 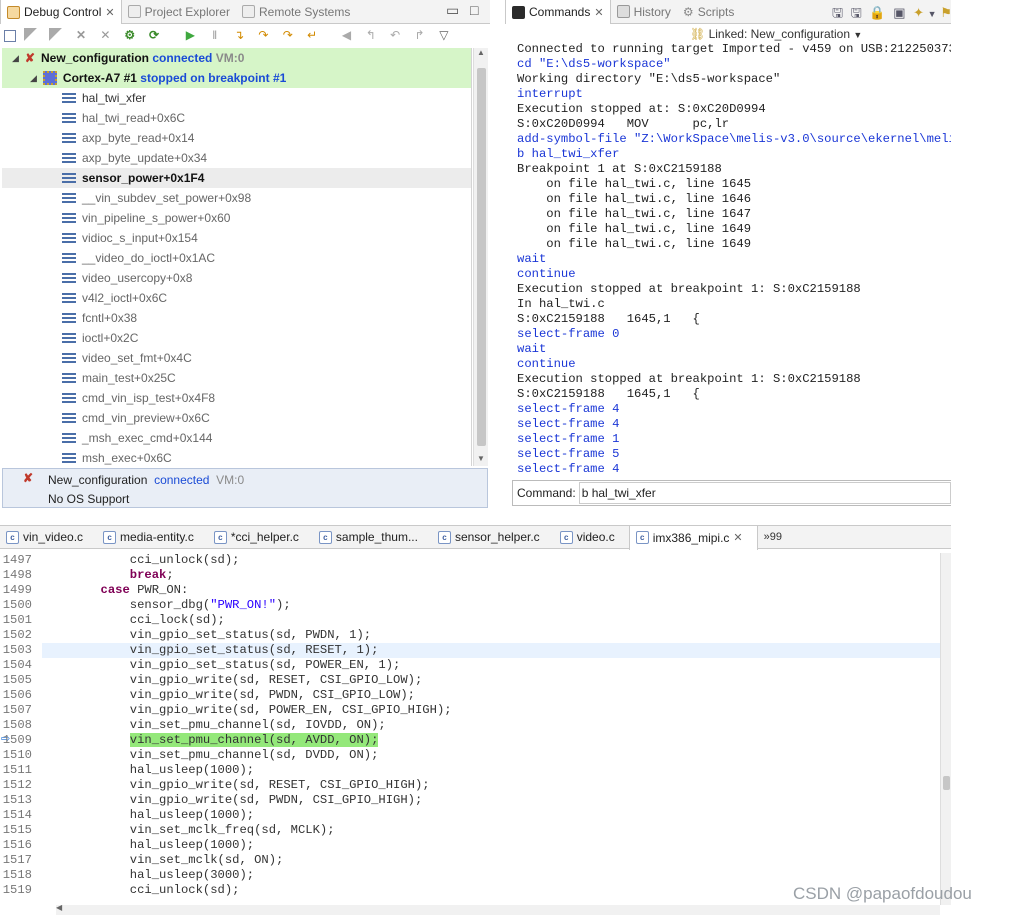 I want to click on stack-frame-row: ioctl+0x2C, so click(x=236, y=338).